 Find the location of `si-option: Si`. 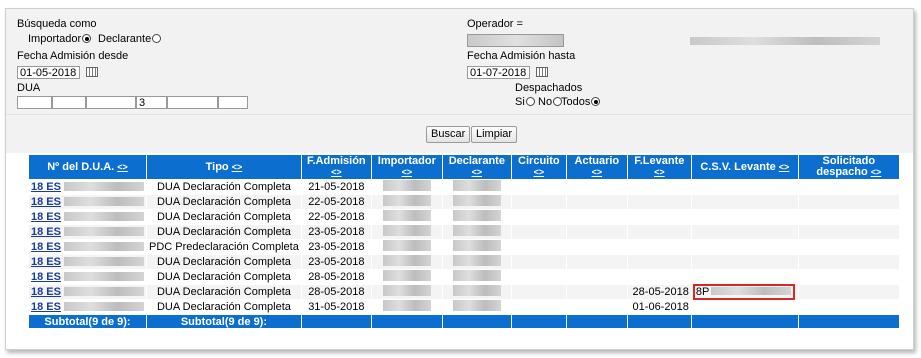

si-option: Si is located at coordinates (525, 102).